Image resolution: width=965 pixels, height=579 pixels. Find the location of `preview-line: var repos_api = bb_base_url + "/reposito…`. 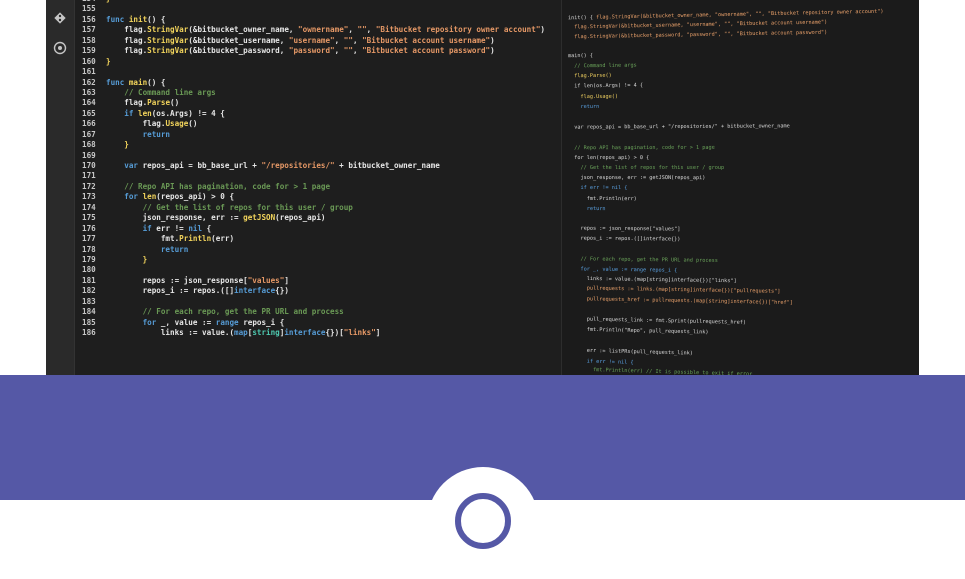

preview-line: var repos_api = bb_base_url + "/reposito… is located at coordinates (679, 127).